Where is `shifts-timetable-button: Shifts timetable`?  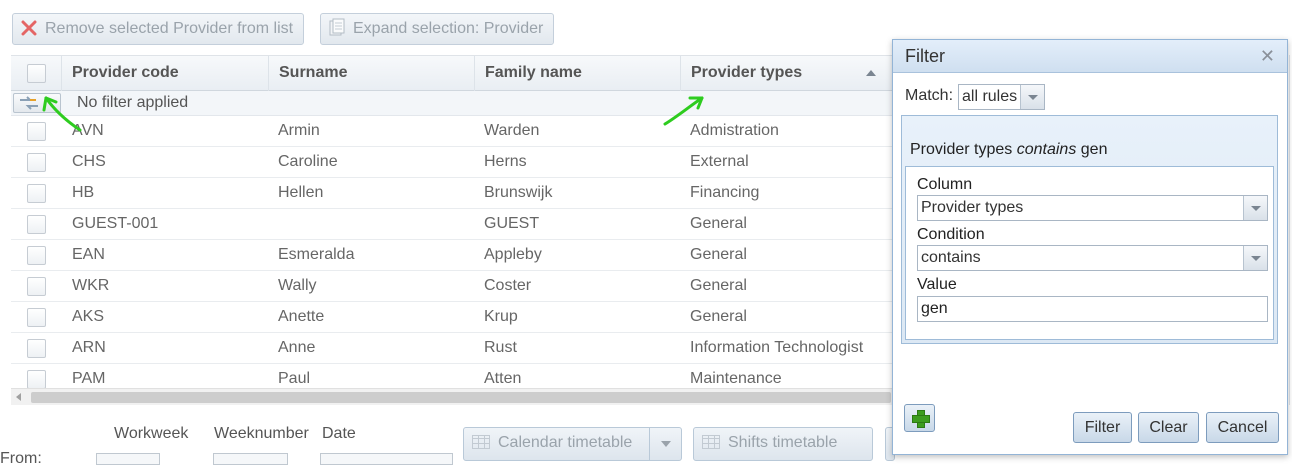 shifts-timetable-button: Shifts timetable is located at coordinates (783, 444).